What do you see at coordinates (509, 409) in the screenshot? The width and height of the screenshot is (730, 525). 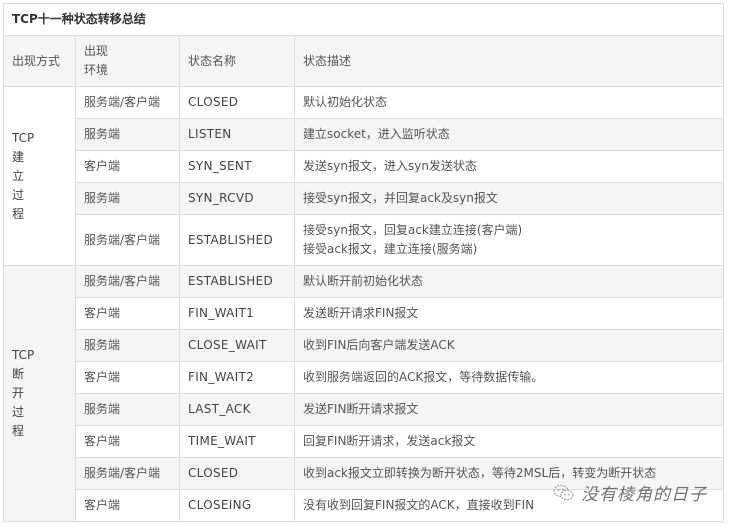 I see `state-desc-cell: 发送FIN断开请求报文` at bounding box center [509, 409].